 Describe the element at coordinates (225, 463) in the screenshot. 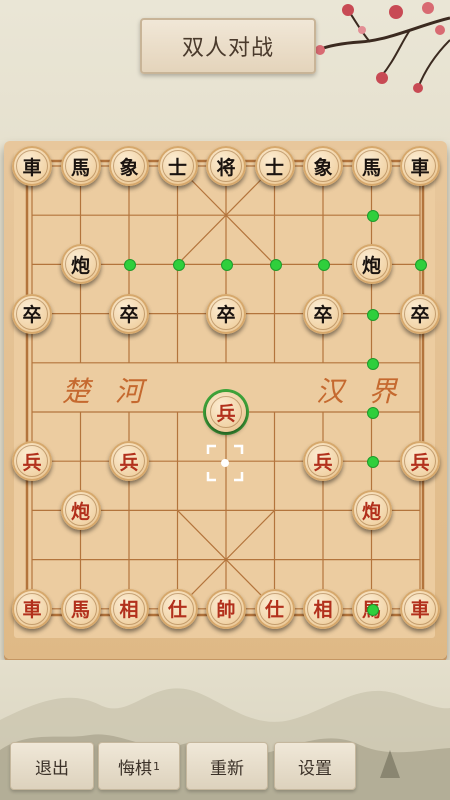

I see `target-cursor-icon` at that location.